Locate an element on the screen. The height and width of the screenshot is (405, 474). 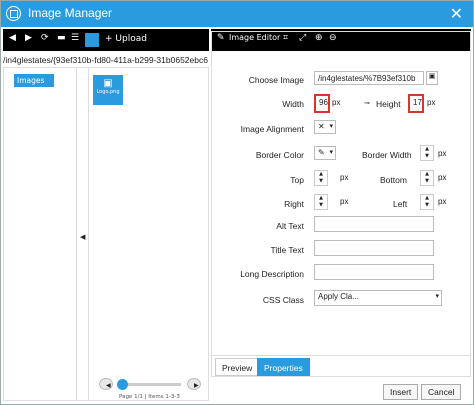
close-icon: ✕ is located at coordinates (456, 13).